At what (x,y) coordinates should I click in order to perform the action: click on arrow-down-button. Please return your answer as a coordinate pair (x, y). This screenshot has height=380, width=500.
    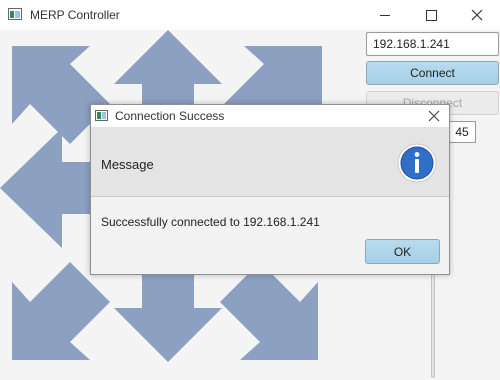
    Looking at the image, I should click on (168, 312).